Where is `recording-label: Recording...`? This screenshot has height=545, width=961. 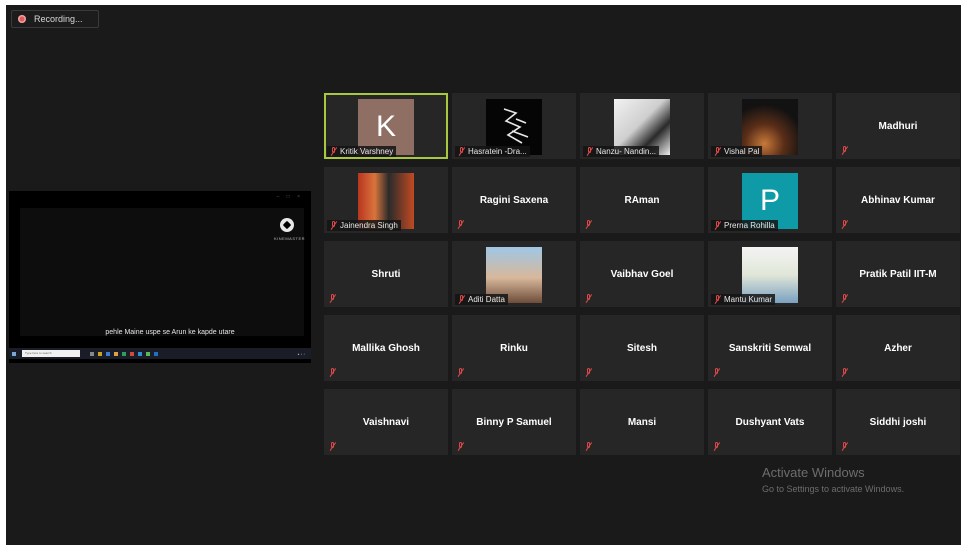 recording-label: Recording... is located at coordinates (58, 19).